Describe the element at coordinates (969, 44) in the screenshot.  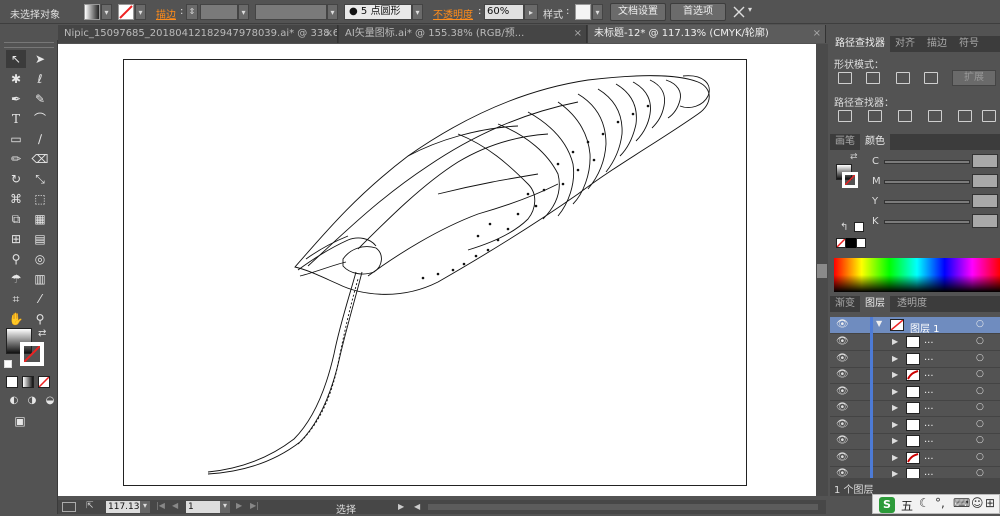
I see `tab-symbols: 符号` at that location.